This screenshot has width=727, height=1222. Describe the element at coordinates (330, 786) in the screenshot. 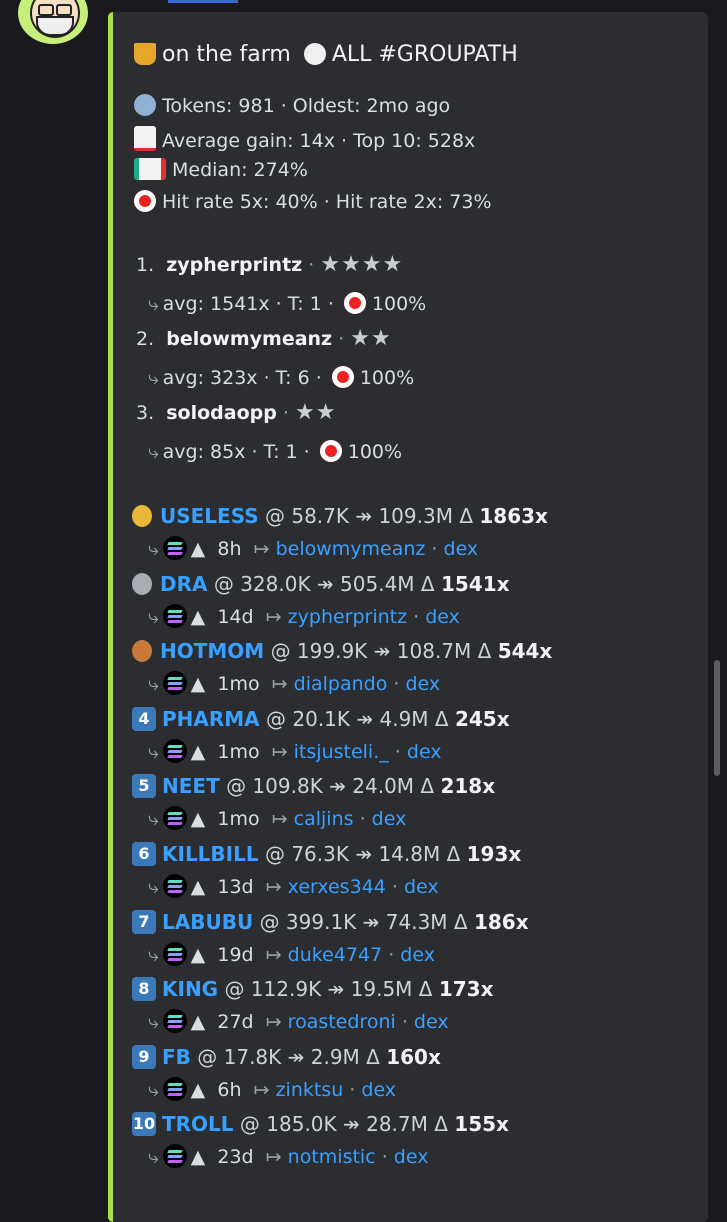

I see `token-price: @ 109.8K ↠ 24.0M Δ` at that location.